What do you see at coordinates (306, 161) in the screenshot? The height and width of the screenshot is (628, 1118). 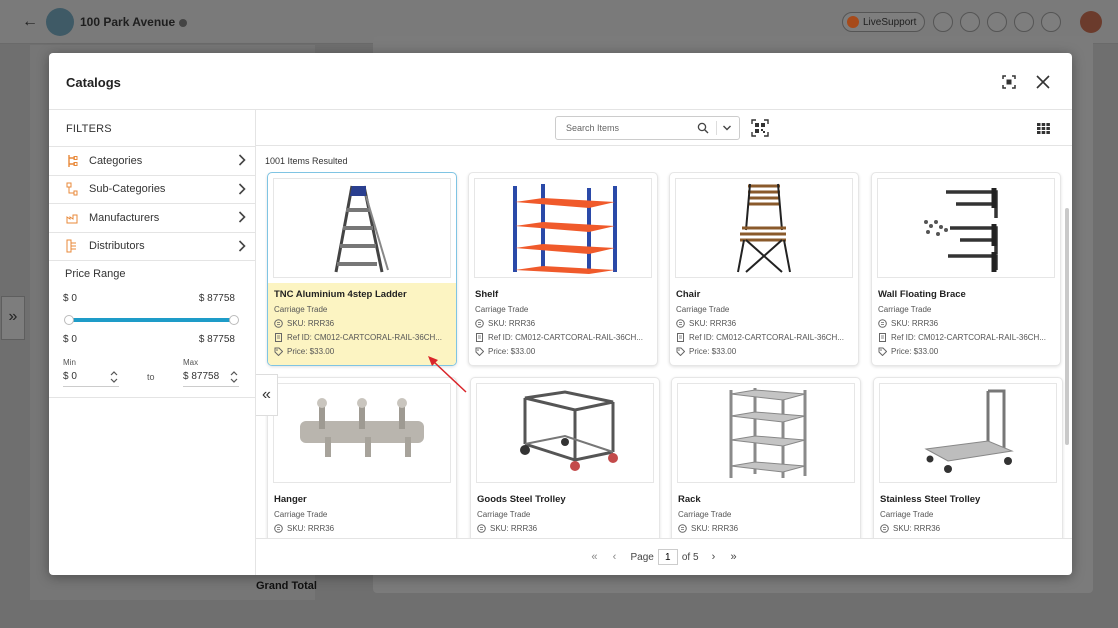 I see `results-count: 1001 Items Resulted` at bounding box center [306, 161].